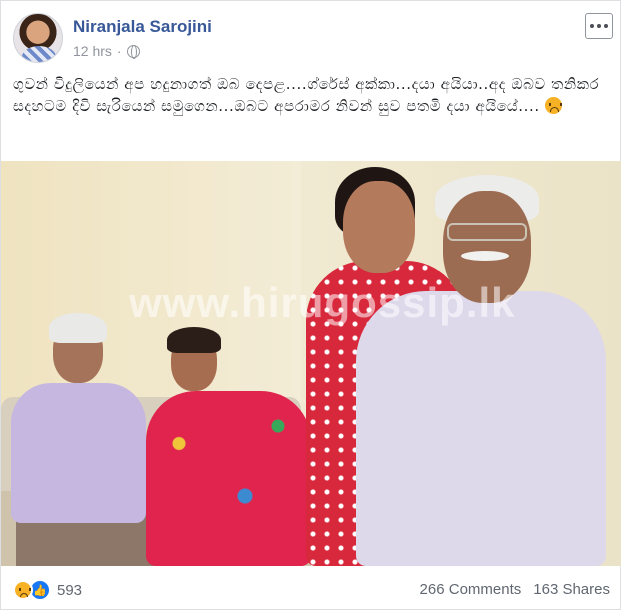 The image size is (621, 610). Describe the element at coordinates (78, 328) in the screenshot. I see `seated-man-hair` at that location.